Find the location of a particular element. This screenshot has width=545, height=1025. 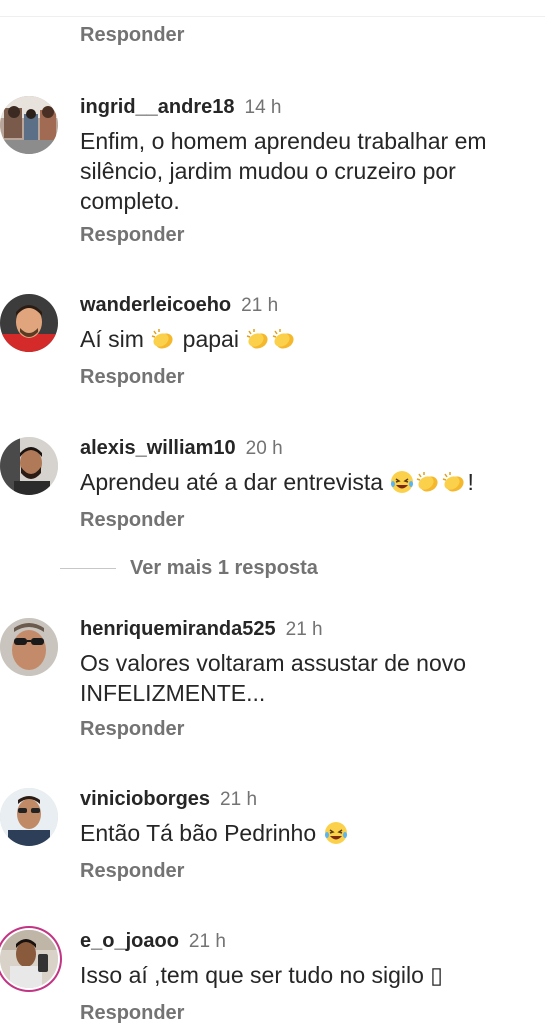

comment-text: Então Tá bão Pedrinho is located at coordinates (310, 833).